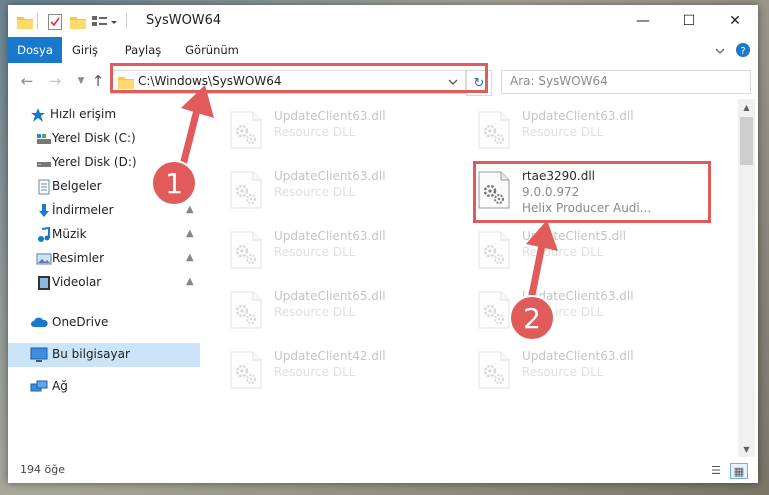 The width and height of the screenshot is (769, 495). Describe the element at coordinates (104, 139) in the screenshot. I see `sidebar-item-local-disk-c: Yerel Disk (C:) ▲` at that location.